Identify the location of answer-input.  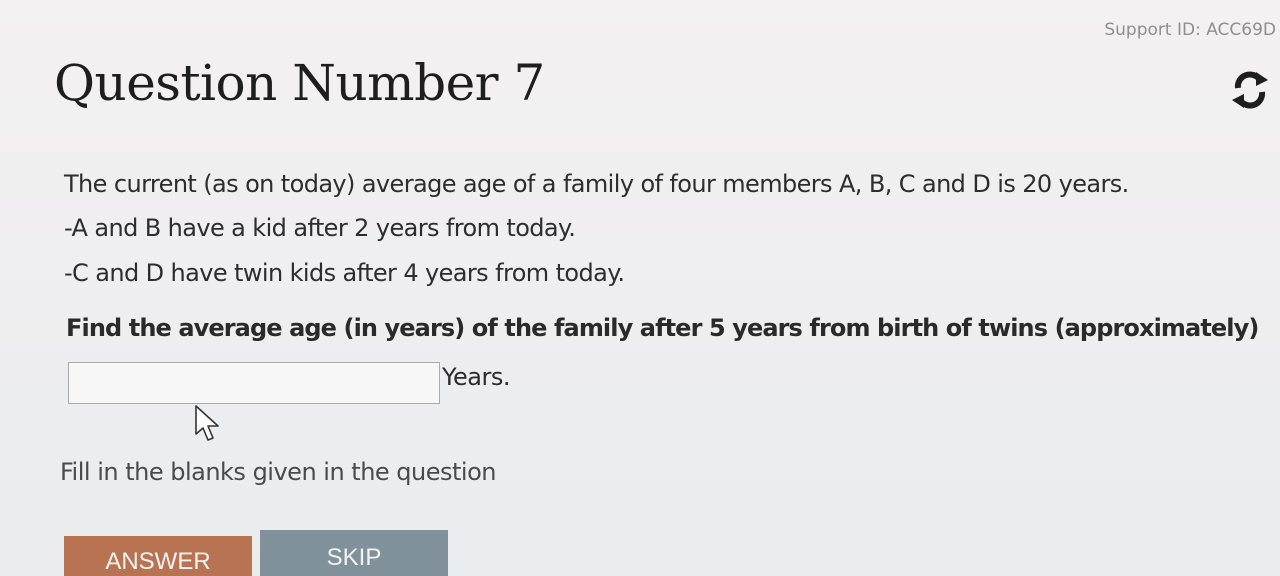
(254, 383).